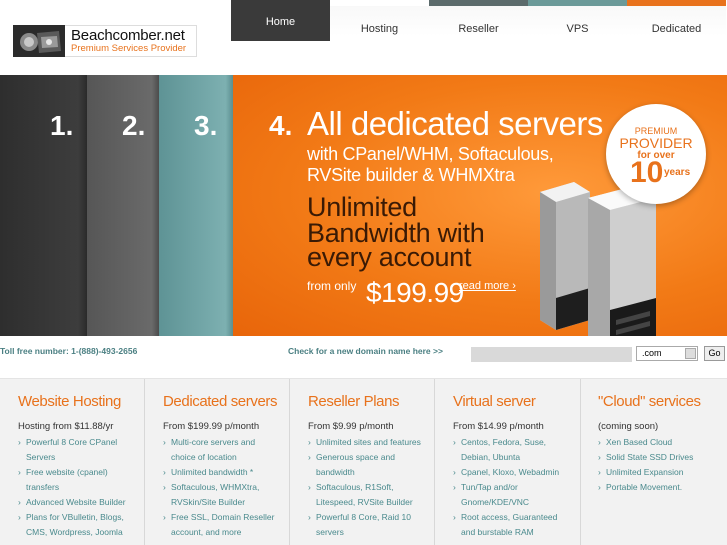  Describe the element at coordinates (551, 354) in the screenshot. I see `domain-search-input` at that location.